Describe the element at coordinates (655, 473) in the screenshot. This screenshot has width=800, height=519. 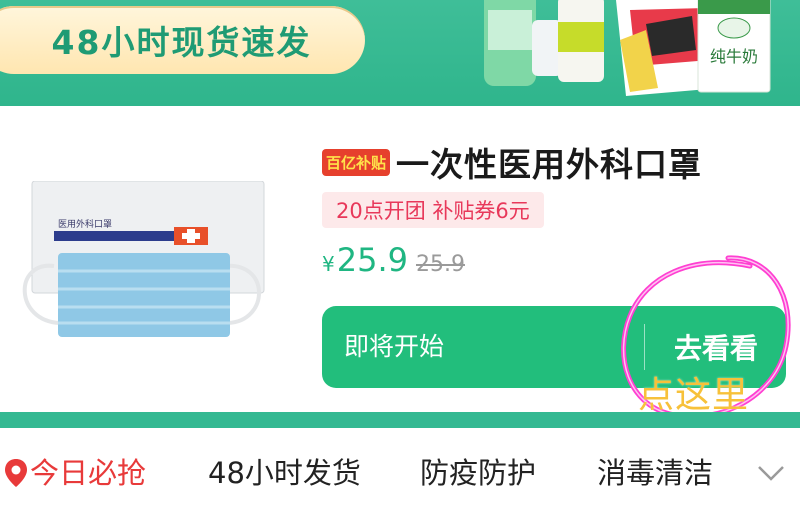
I see `category-tab-disinfect: 消毒清洁` at that location.